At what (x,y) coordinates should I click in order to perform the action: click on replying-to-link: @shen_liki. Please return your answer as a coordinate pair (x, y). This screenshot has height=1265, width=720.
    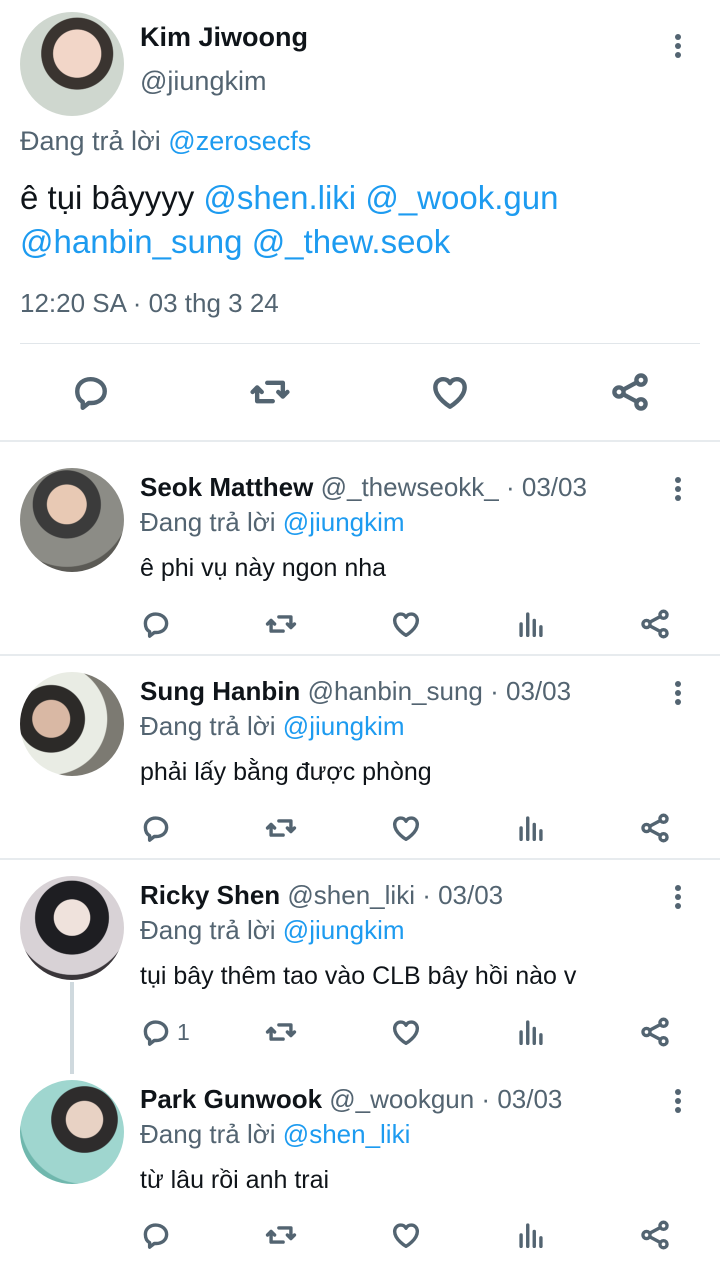
    Looking at the image, I should click on (347, 1134).